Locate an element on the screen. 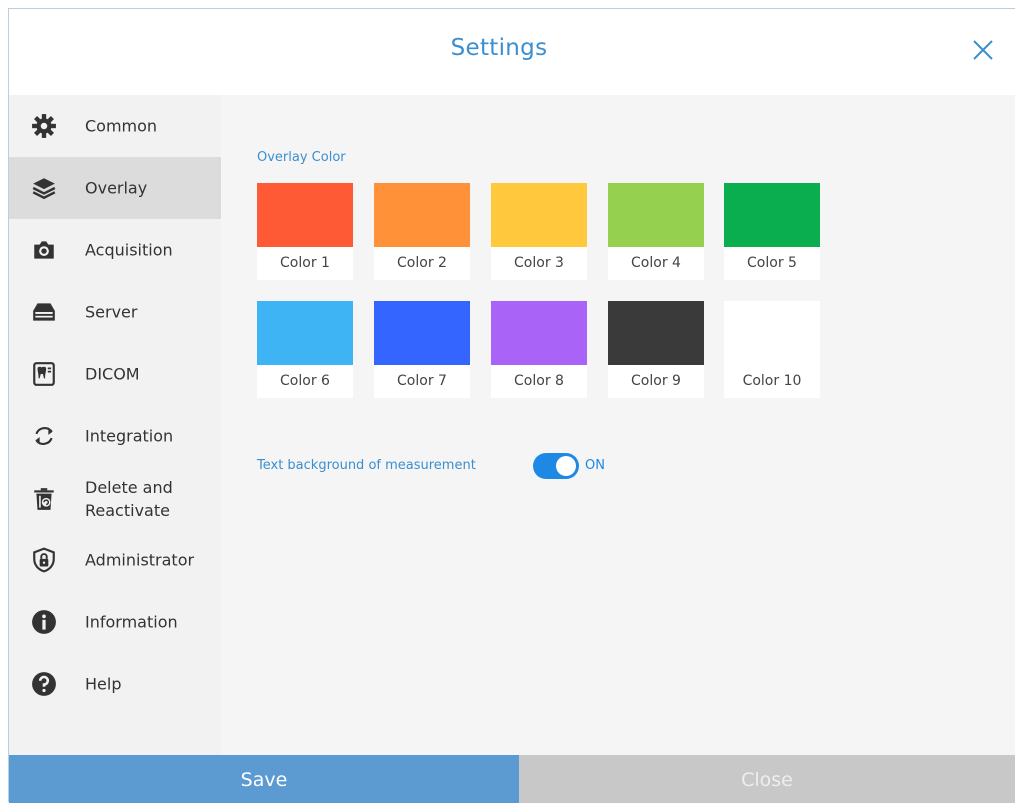  sidebar-item-label: Delete and Reactivate is located at coordinates (129, 499).